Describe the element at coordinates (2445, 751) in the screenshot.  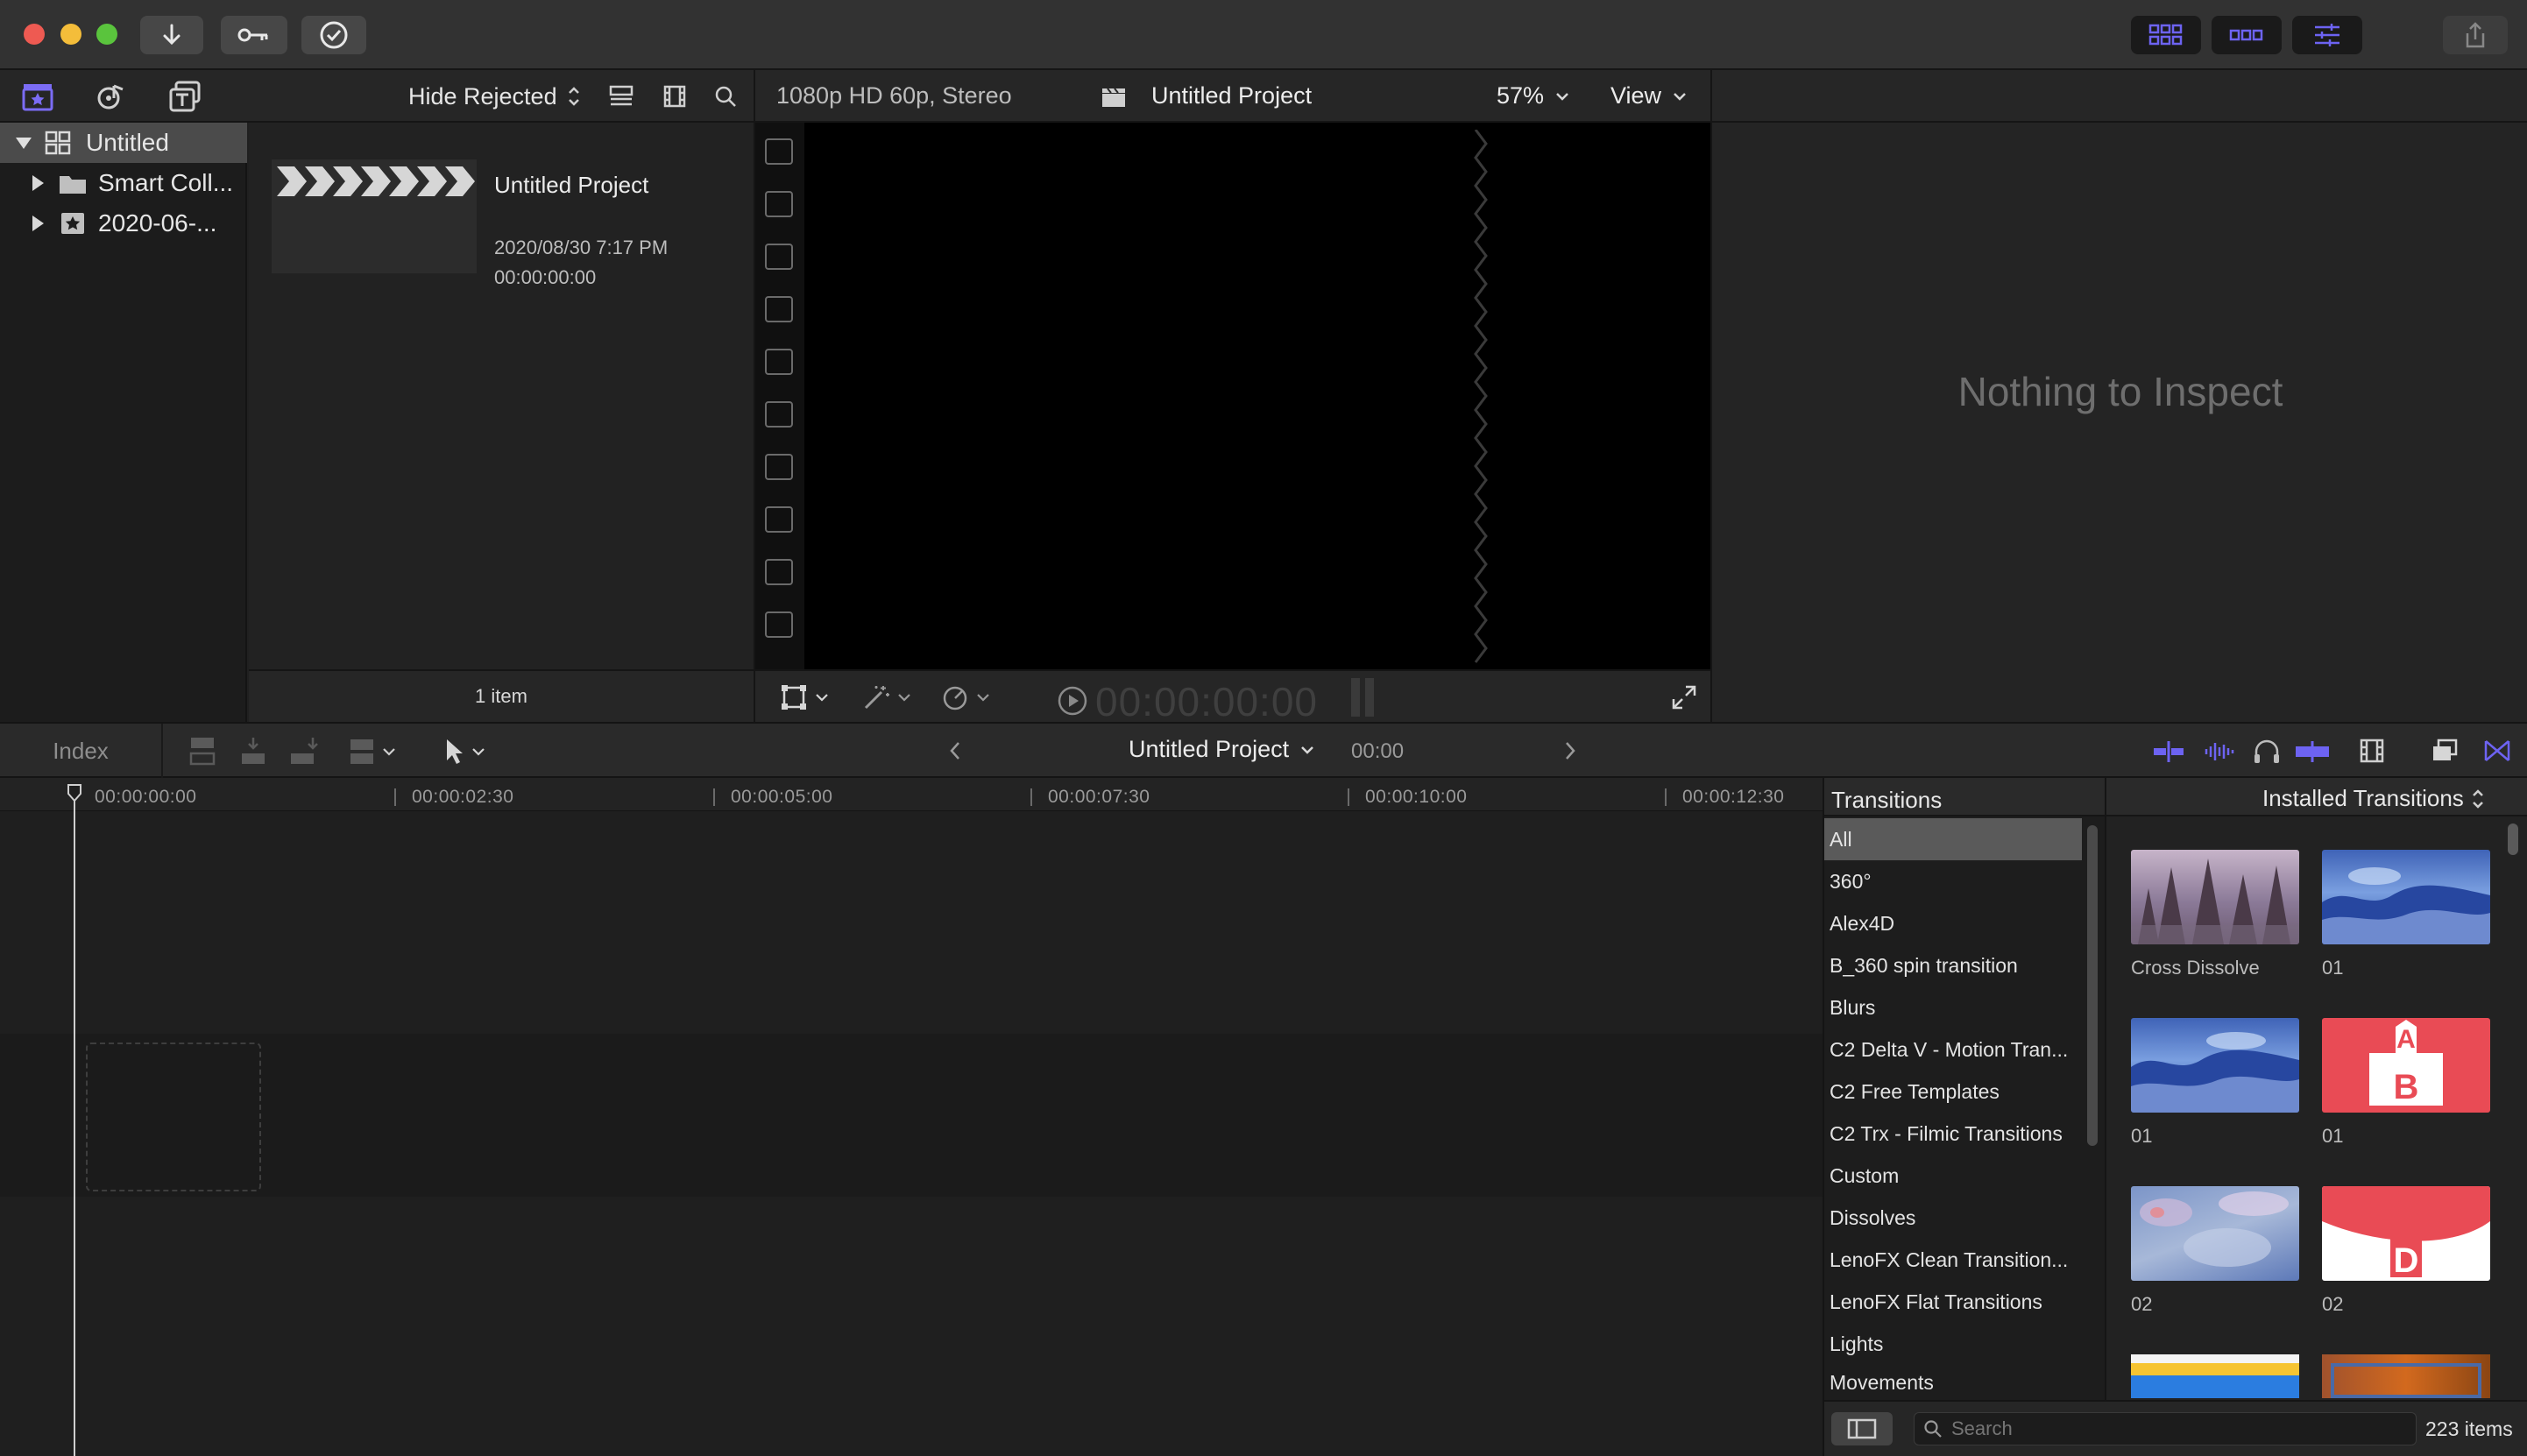
I see `effects-browser-icon` at that location.